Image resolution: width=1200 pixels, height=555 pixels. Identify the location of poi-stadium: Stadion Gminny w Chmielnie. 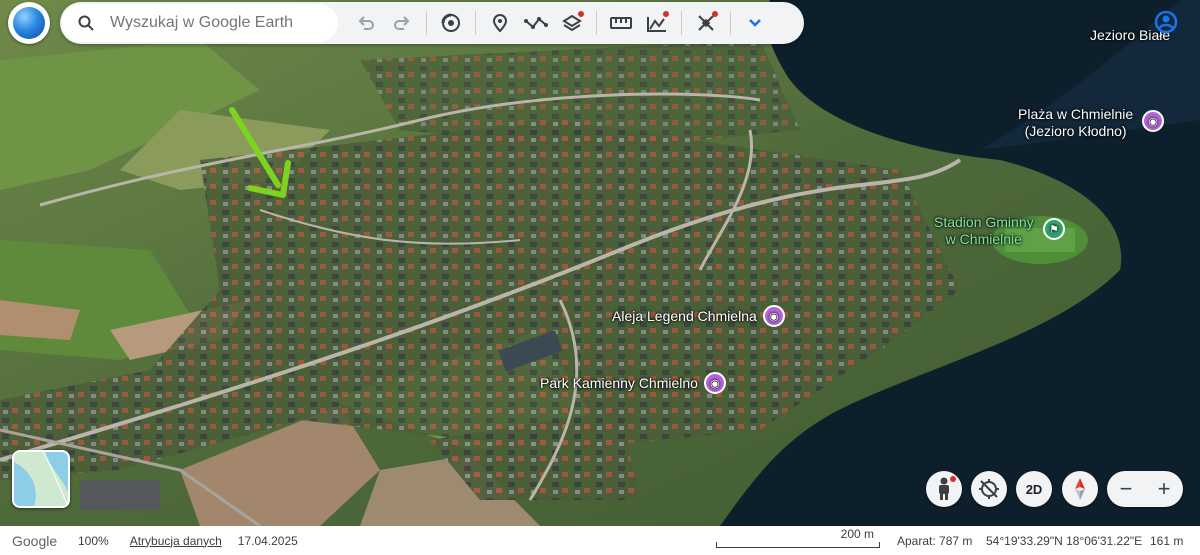
(984, 231).